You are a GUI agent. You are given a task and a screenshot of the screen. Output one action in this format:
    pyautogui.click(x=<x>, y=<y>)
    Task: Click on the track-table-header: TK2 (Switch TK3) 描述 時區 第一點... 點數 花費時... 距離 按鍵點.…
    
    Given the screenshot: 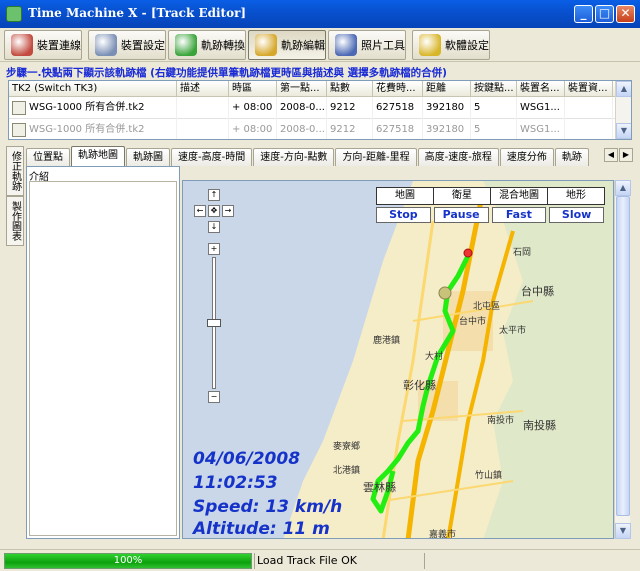 What is the action you would take?
    pyautogui.click(x=320, y=89)
    